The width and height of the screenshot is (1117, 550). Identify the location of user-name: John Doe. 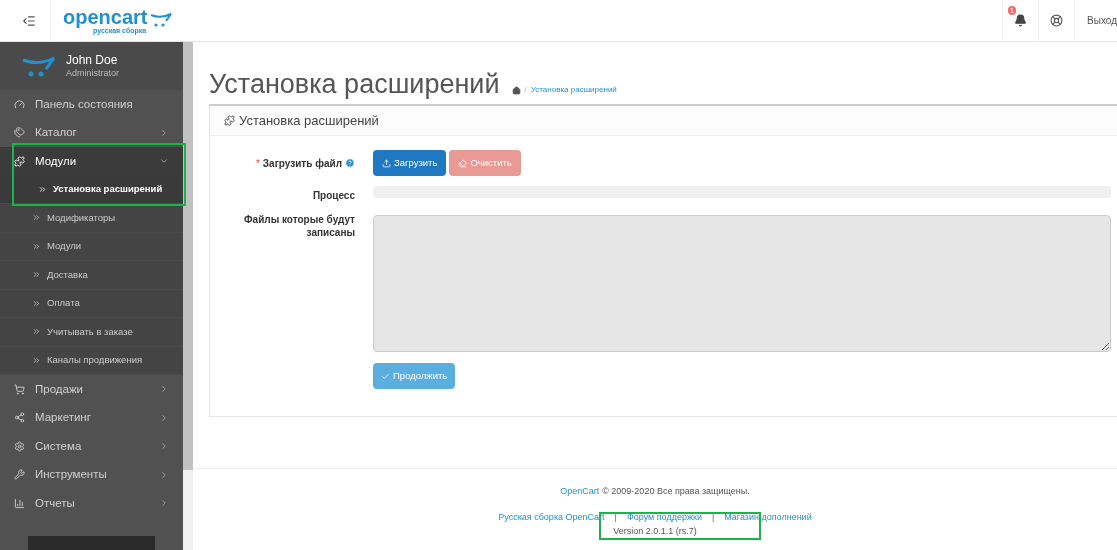
(92, 60).